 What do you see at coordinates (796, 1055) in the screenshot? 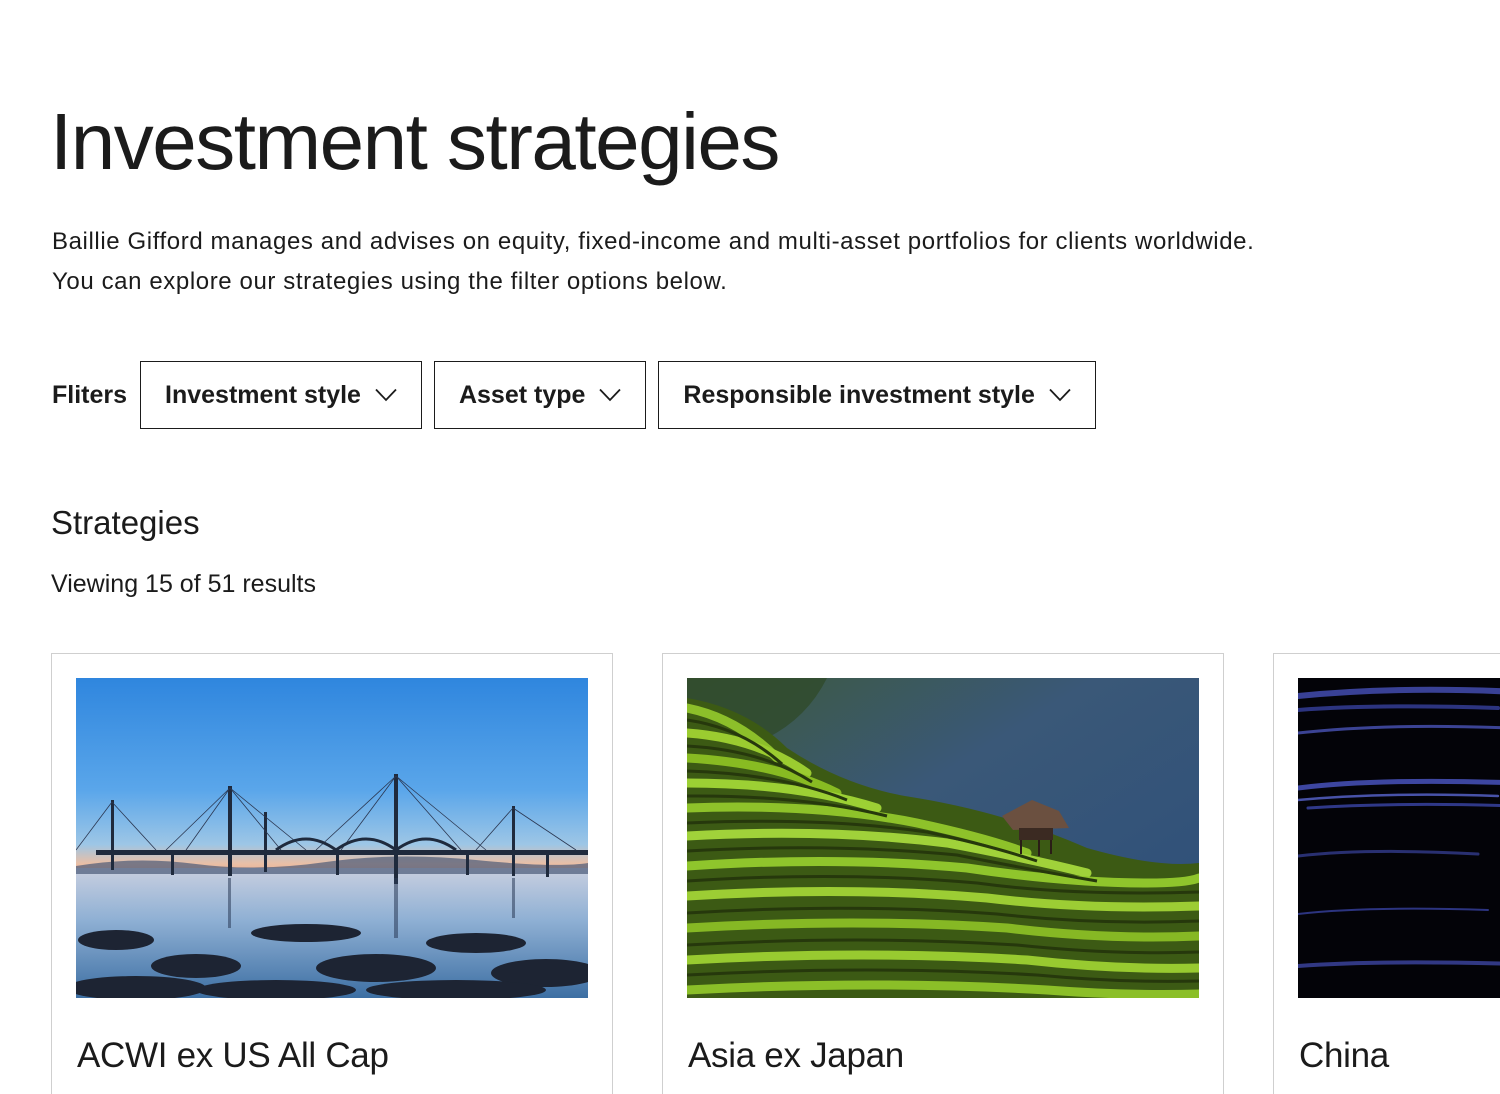
I see `strategy-card-title: Asia ex Japan` at bounding box center [796, 1055].